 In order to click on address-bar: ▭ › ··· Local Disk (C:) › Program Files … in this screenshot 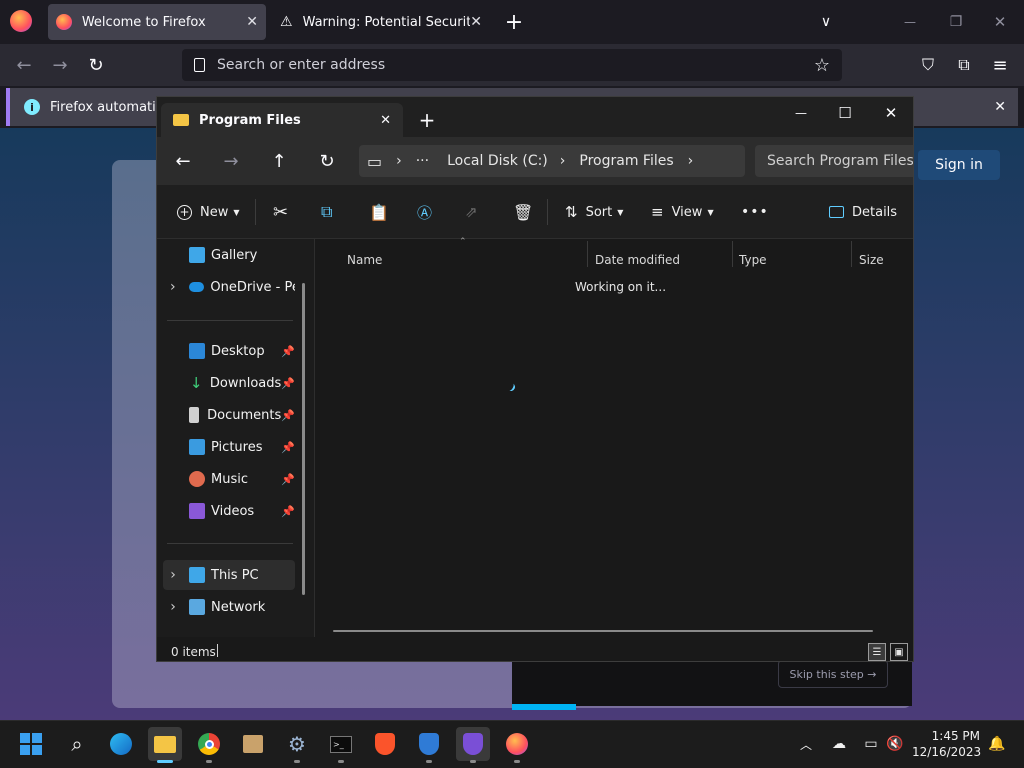, I will do `click(552, 161)`.